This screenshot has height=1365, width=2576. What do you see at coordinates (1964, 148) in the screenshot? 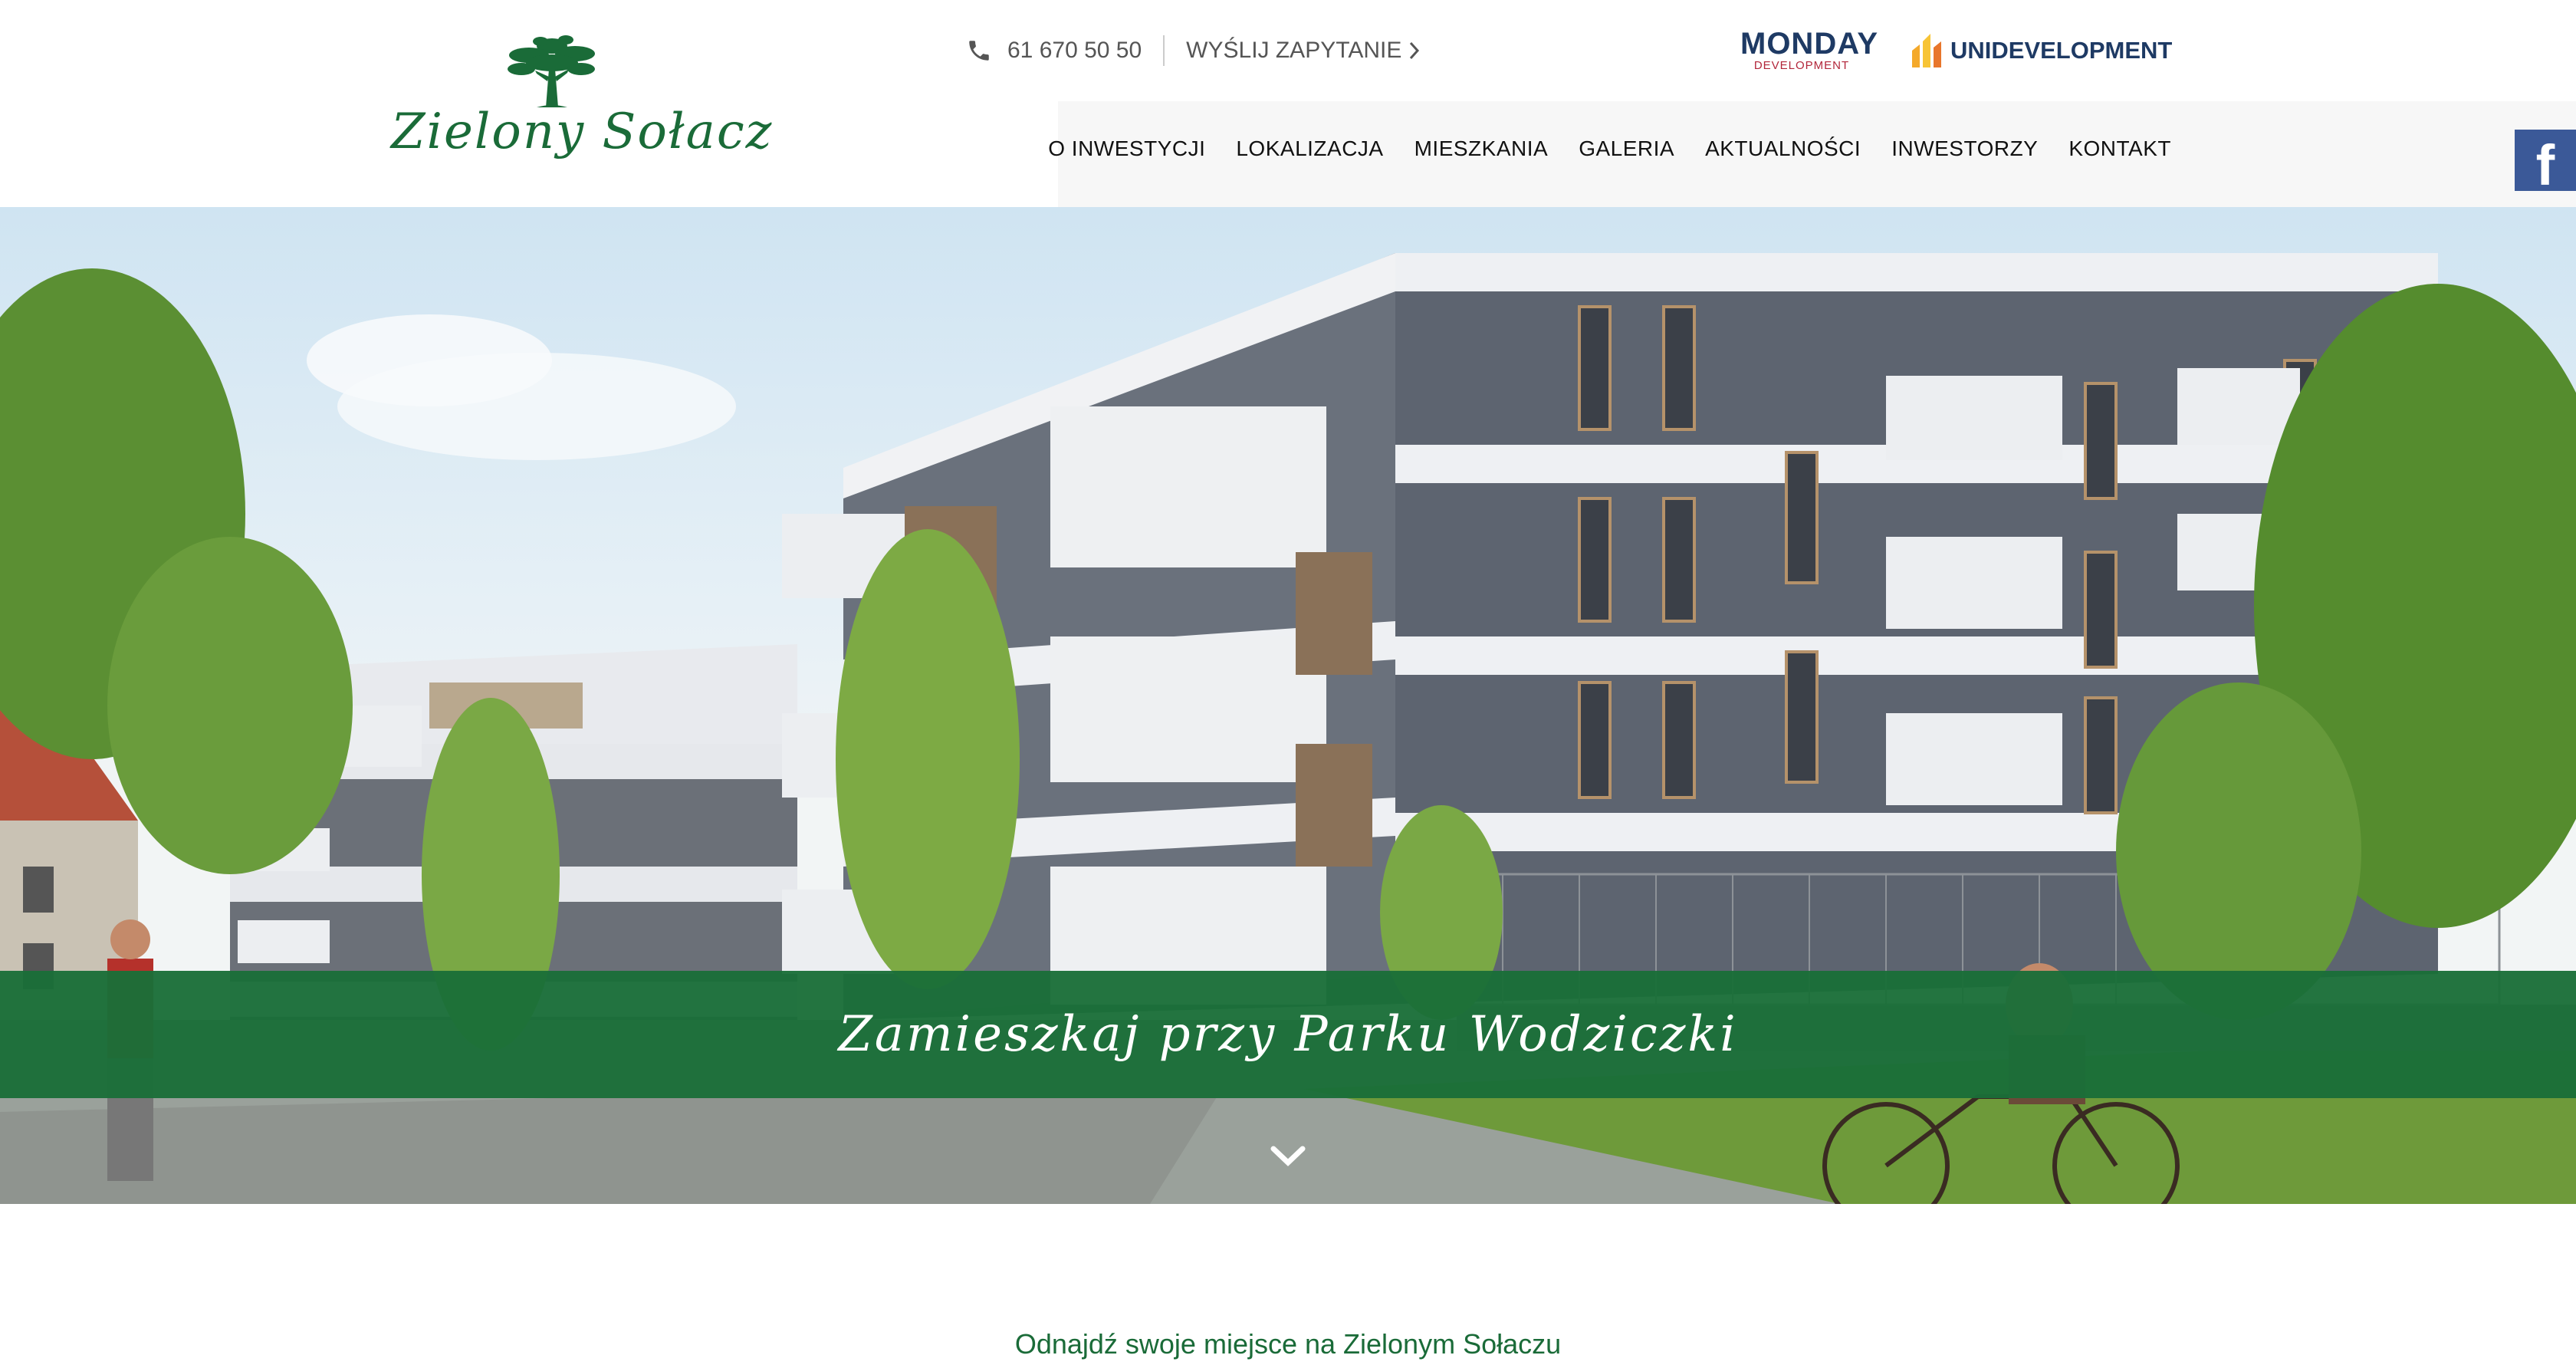
I see `nav-item-inwestorzy: INWESTORZY` at bounding box center [1964, 148].